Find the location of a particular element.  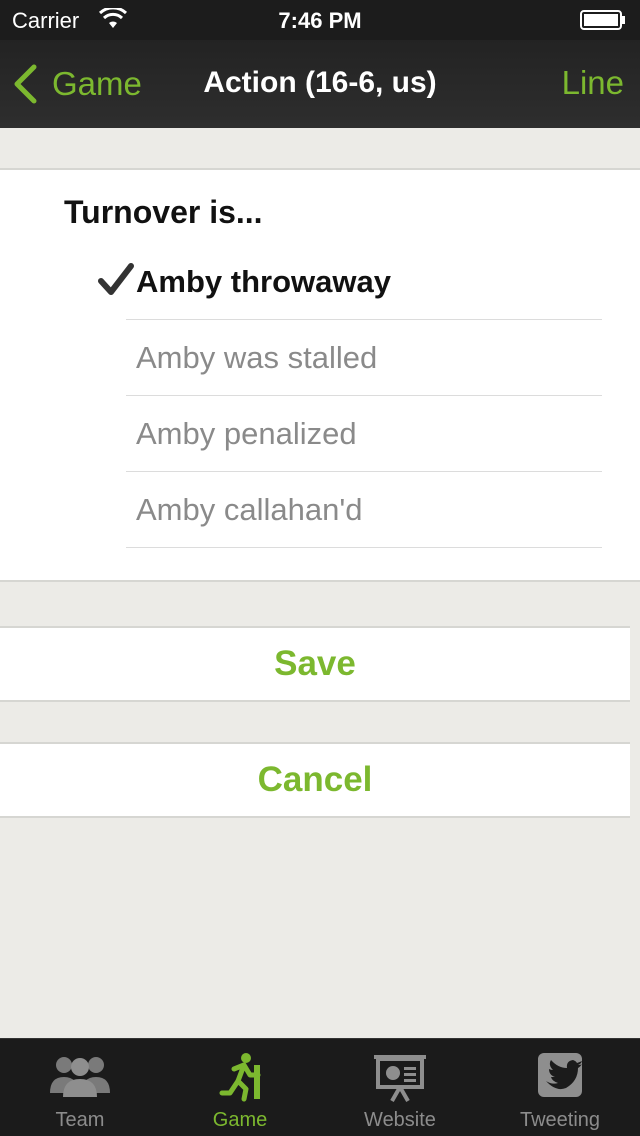

option-callahan: Amby callahan'd is located at coordinates (364, 510).